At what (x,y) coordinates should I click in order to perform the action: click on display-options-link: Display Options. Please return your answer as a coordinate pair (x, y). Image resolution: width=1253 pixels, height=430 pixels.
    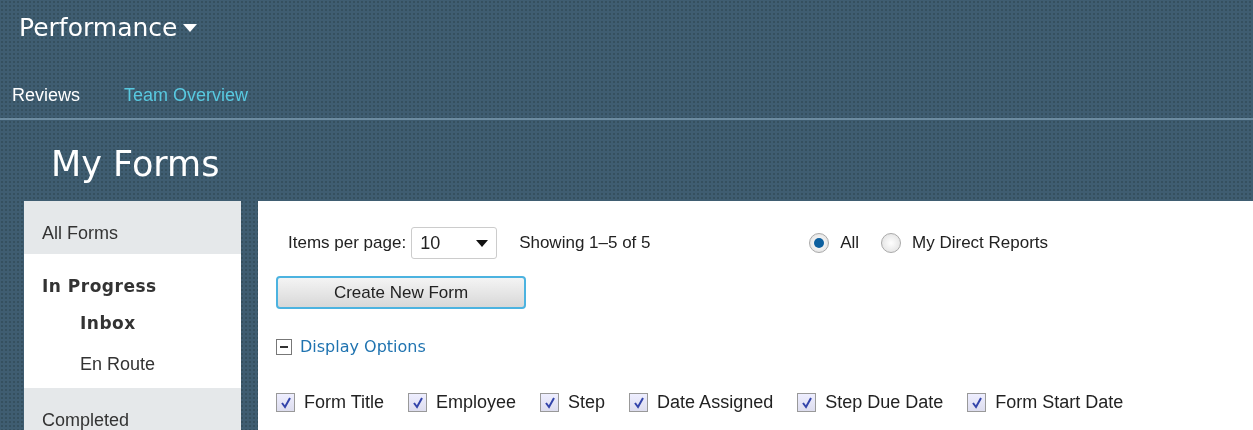
    Looking at the image, I should click on (363, 347).